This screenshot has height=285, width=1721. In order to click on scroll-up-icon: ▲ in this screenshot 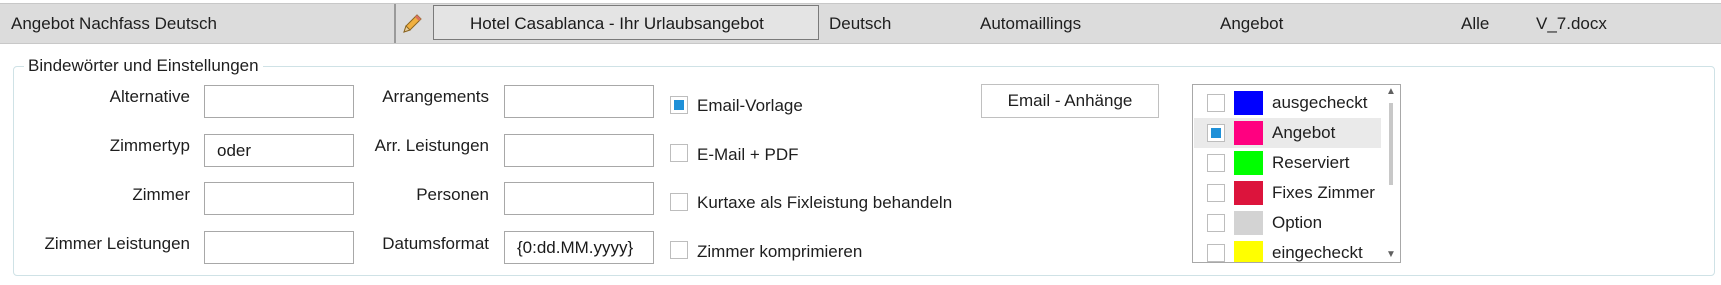, I will do `click(1391, 92)`.